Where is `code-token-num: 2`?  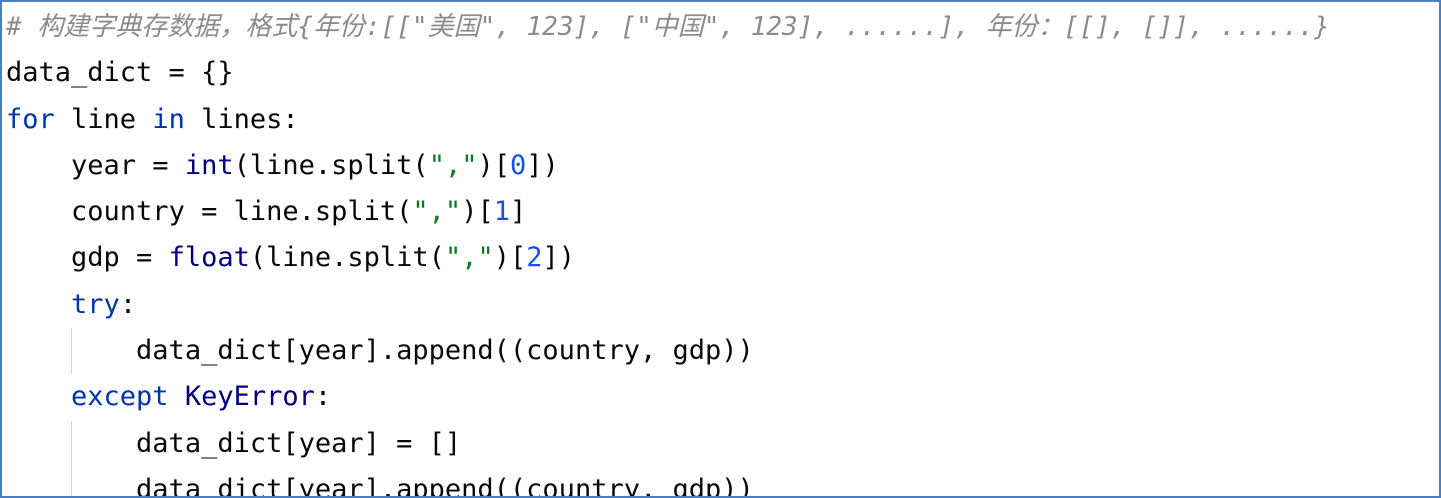
code-token-num: 2 is located at coordinates (534, 258).